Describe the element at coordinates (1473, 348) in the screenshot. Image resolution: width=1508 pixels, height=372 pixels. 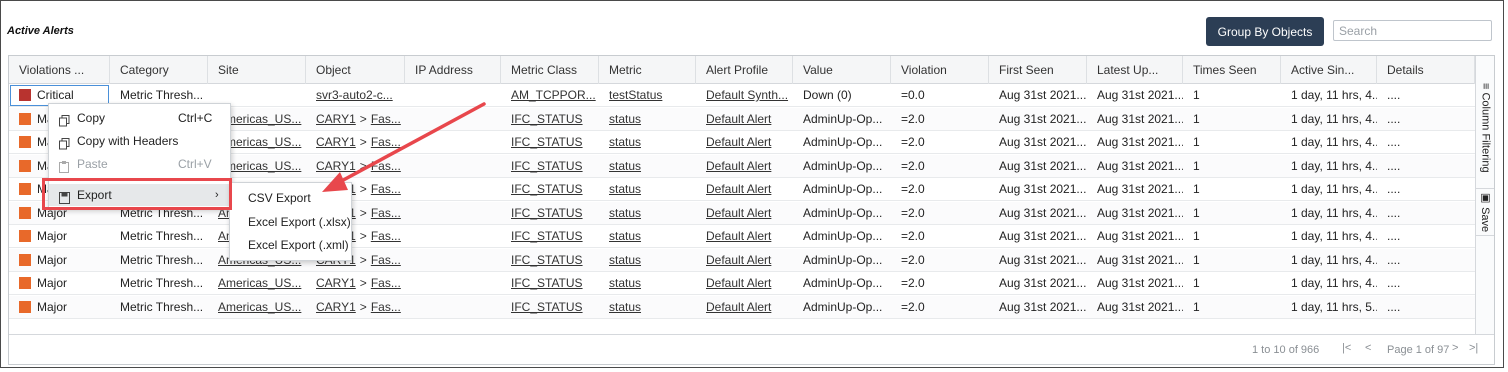
I see `last-page-button: >|` at that location.